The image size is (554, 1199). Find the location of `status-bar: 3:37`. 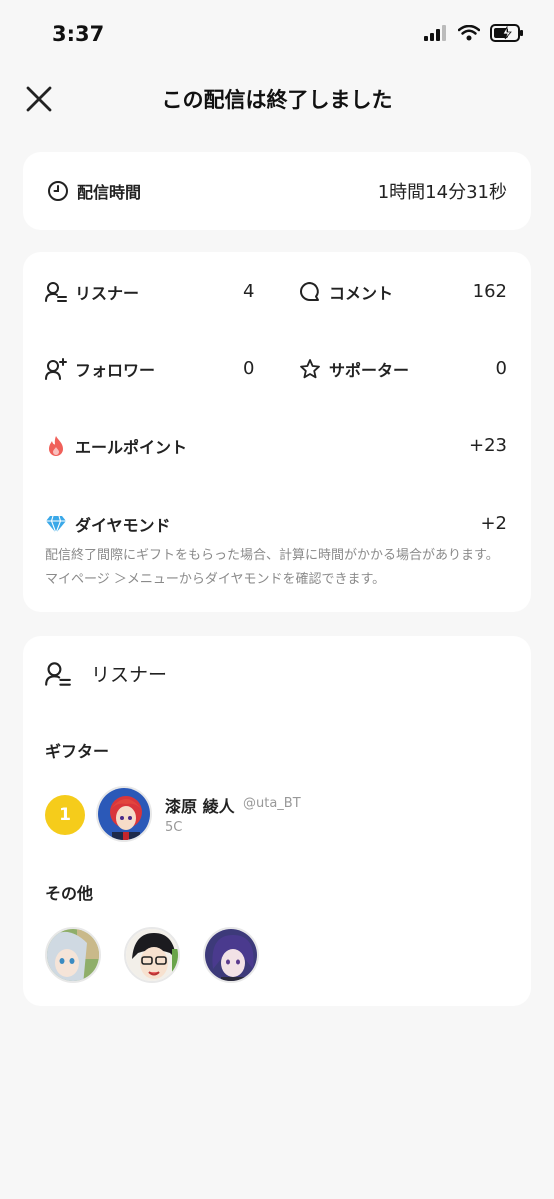

status-bar: 3:37 is located at coordinates (277, 35).